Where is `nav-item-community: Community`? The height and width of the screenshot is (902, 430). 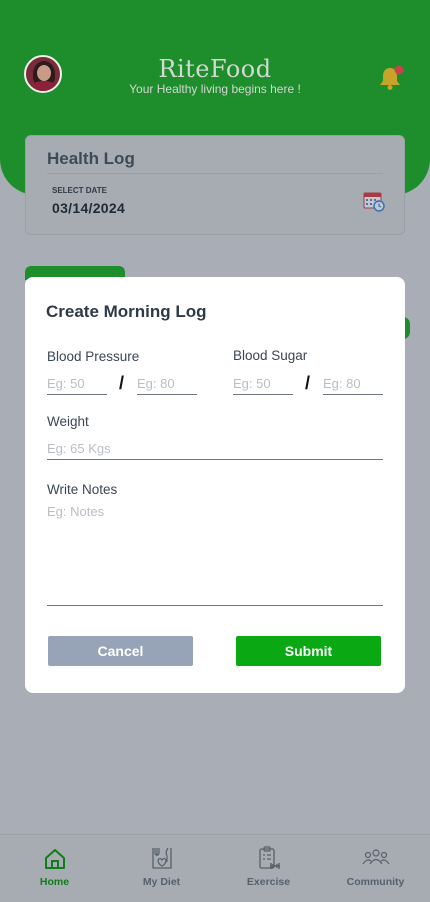
nav-item-community: Community is located at coordinates (375, 868).